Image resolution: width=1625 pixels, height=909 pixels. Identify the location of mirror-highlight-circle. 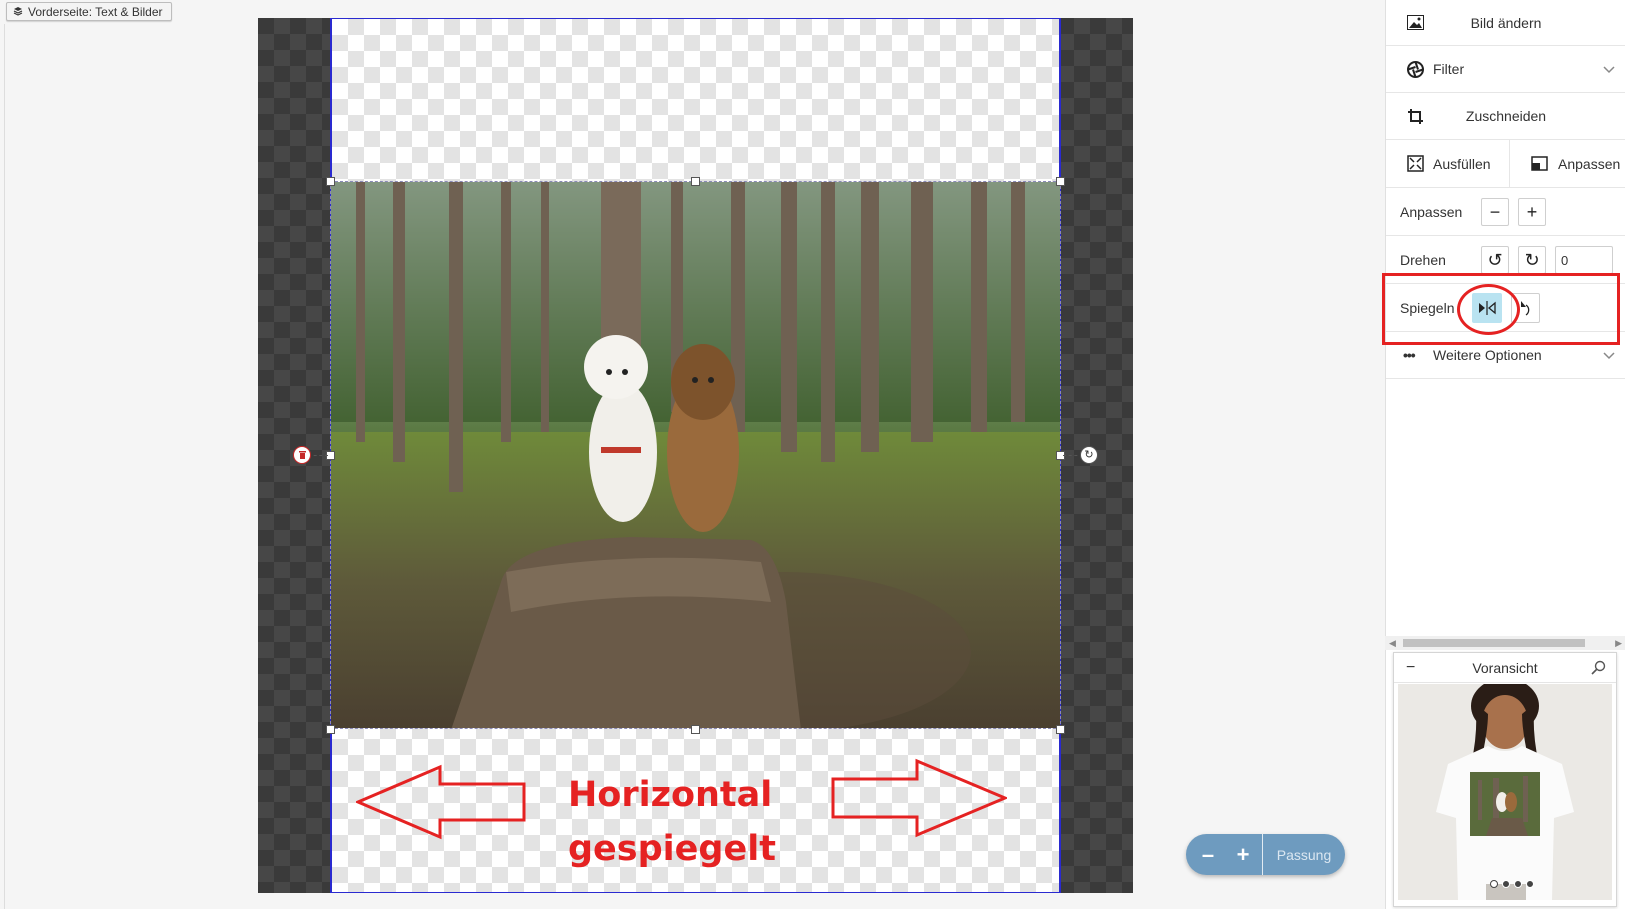
(1488, 309).